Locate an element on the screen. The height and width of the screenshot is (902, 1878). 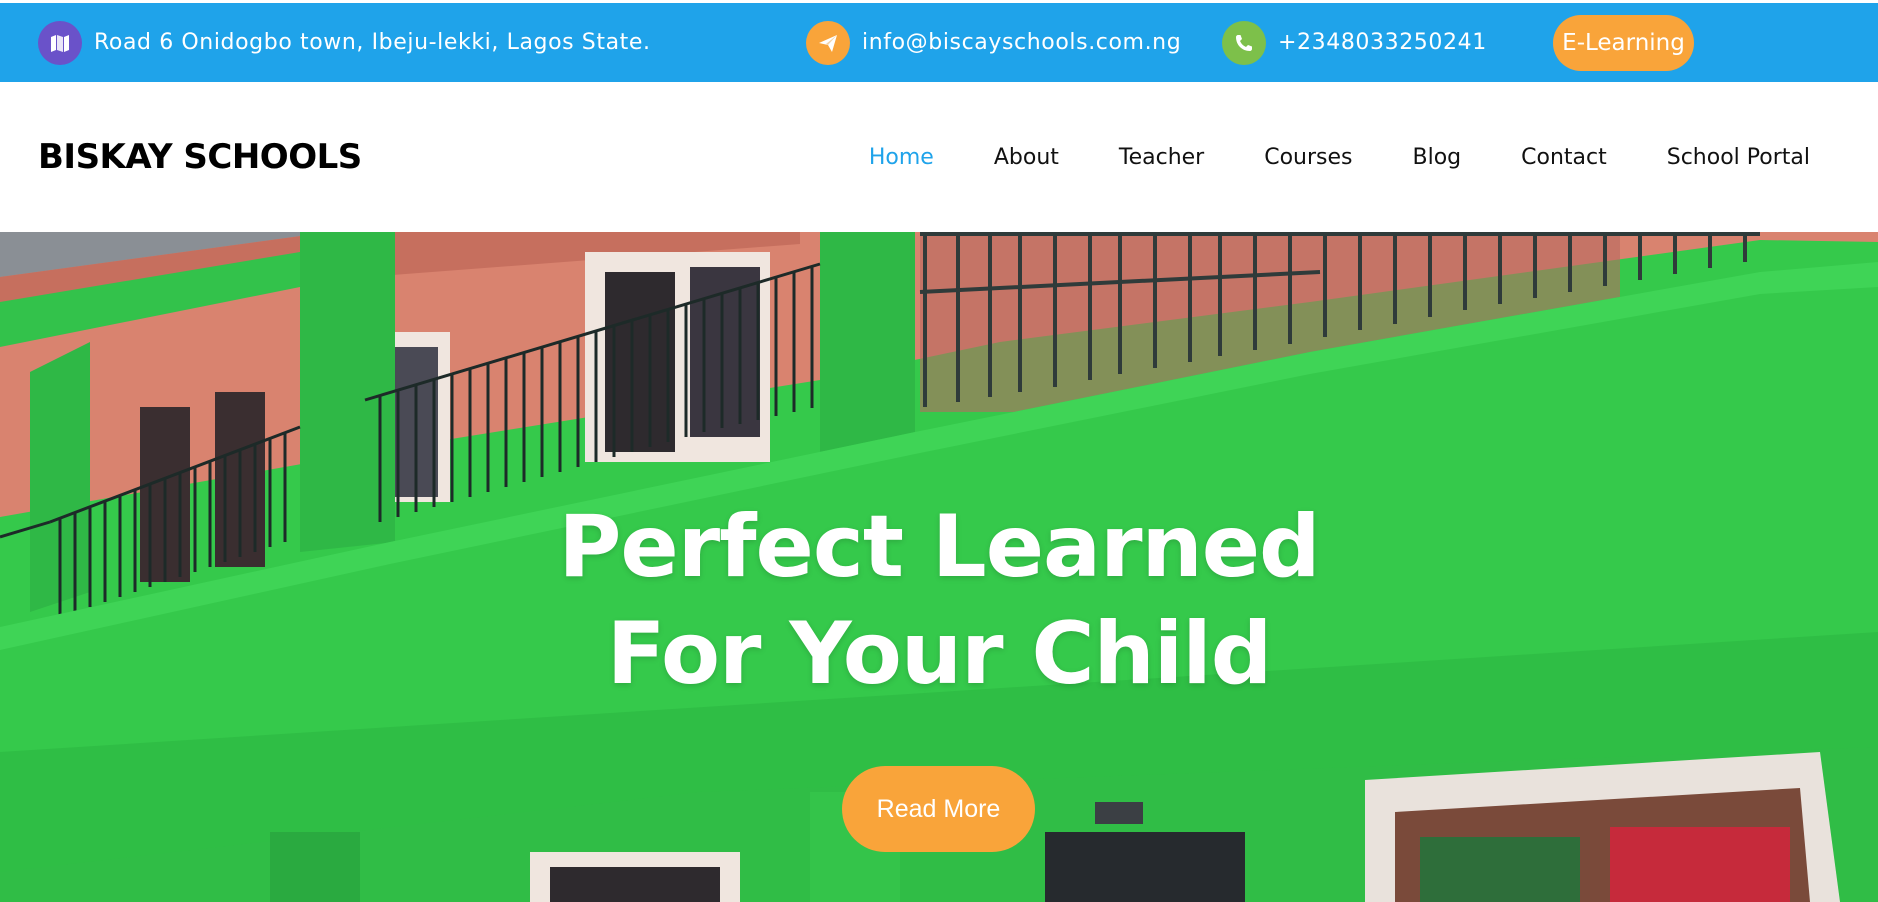
phone-number: +2348033250241 is located at coordinates (1382, 42).